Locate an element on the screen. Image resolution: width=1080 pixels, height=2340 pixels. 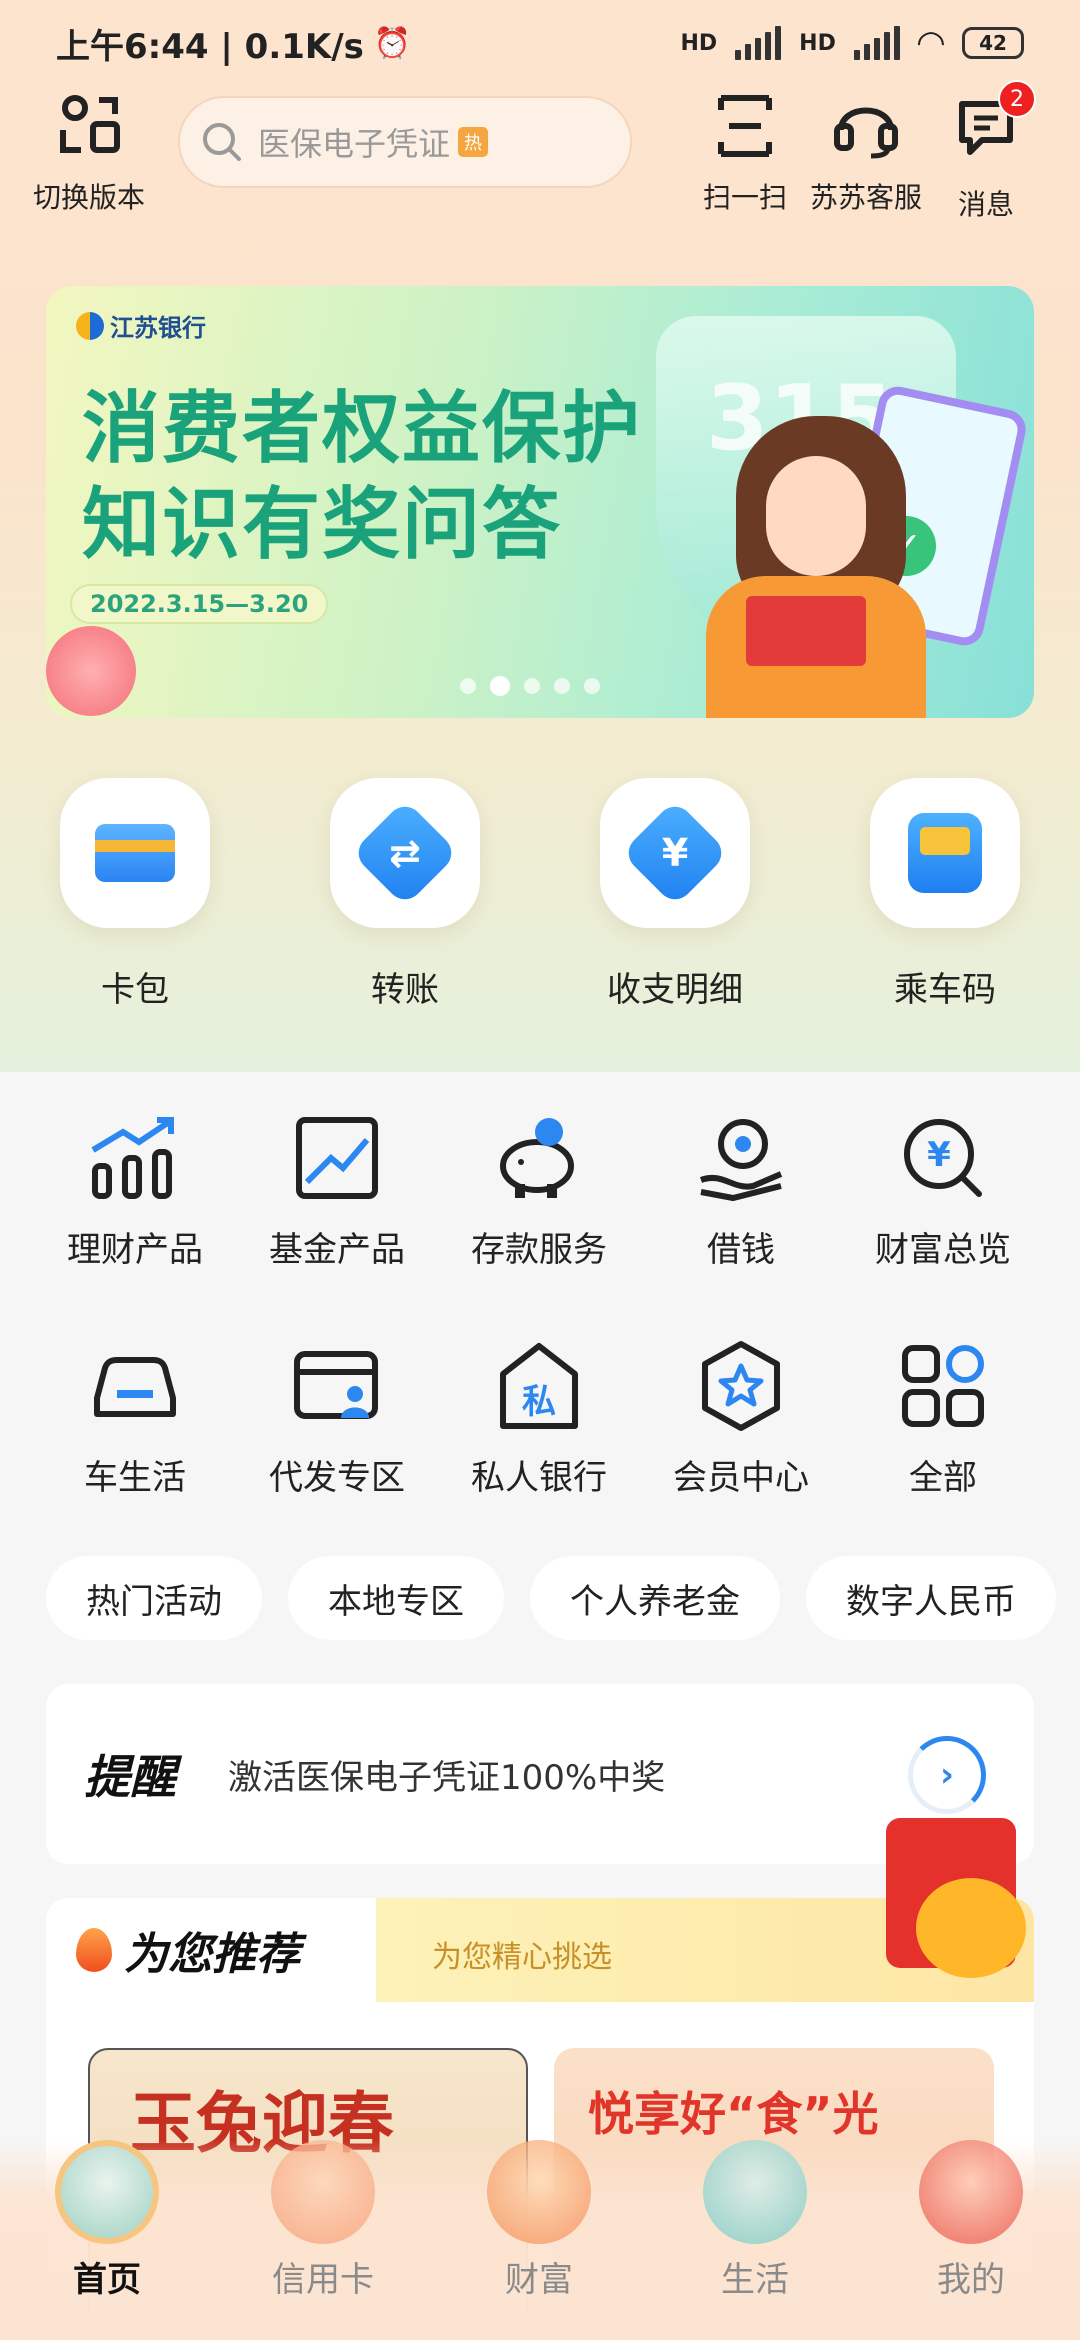
status-time-speed: 上午6:44 | 0.1K/s is located at coordinates (210, 46).